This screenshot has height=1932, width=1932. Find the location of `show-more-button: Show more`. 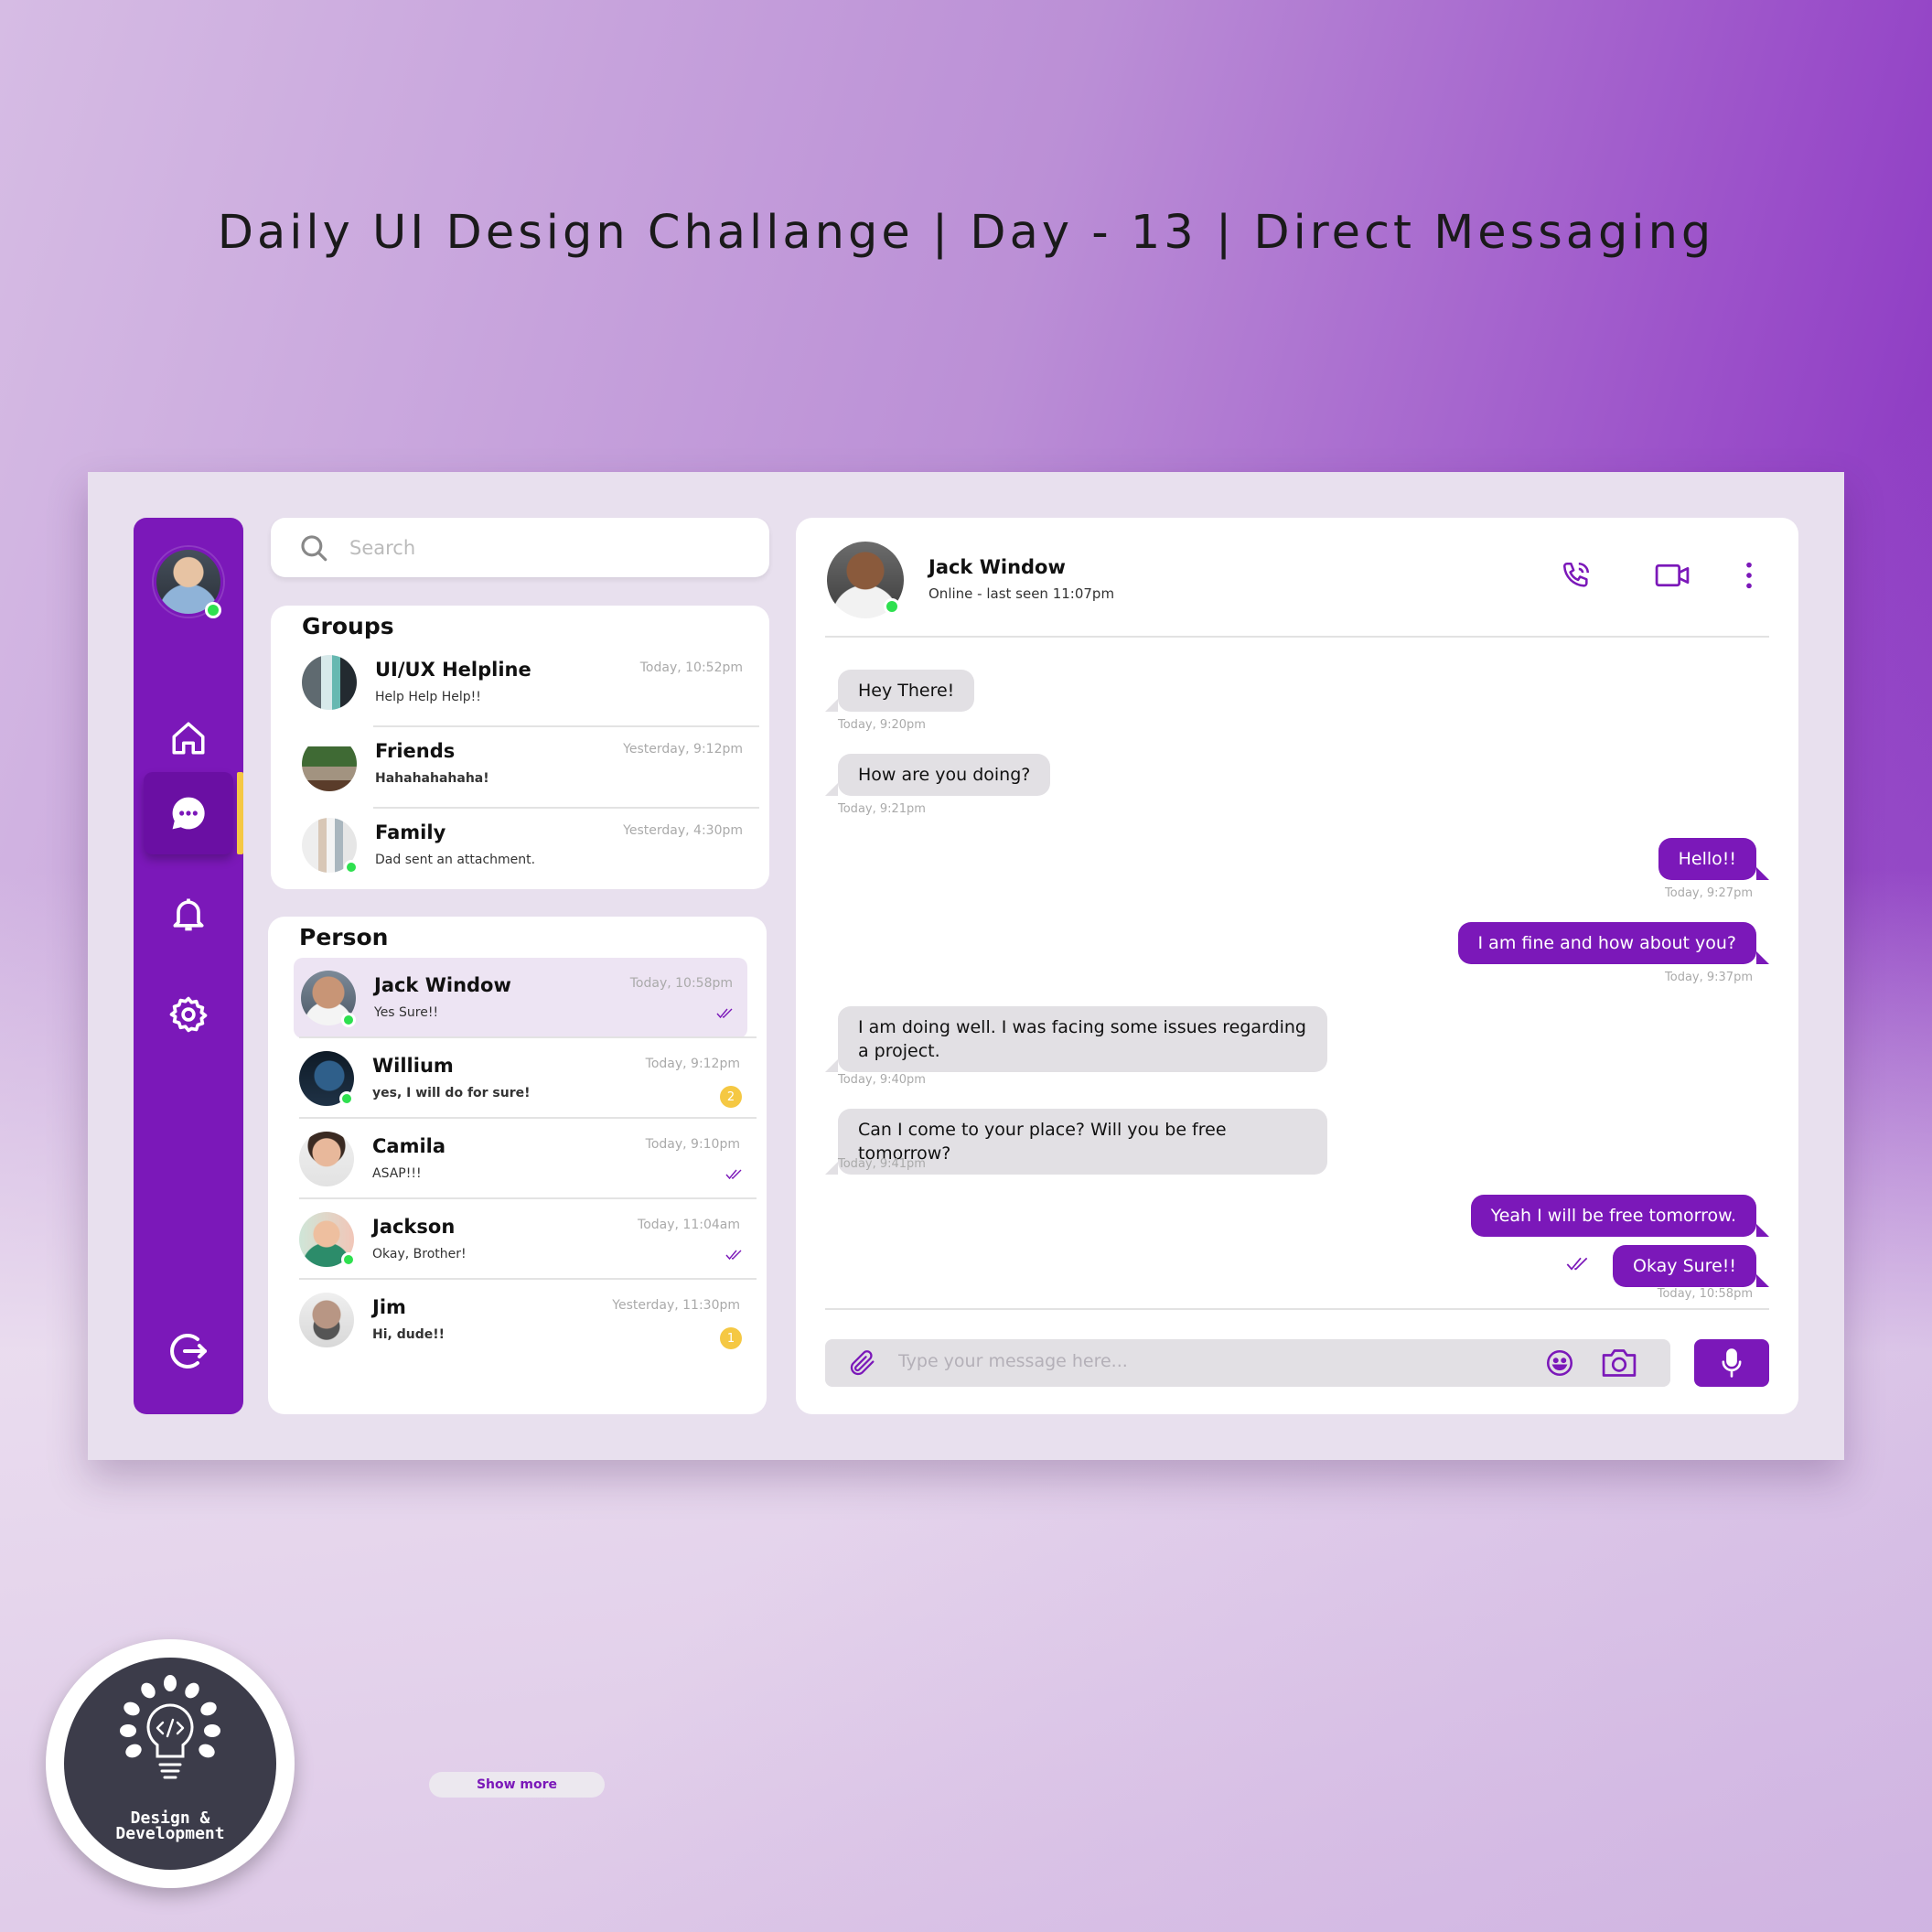

show-more-button: Show more is located at coordinates (517, 1785).